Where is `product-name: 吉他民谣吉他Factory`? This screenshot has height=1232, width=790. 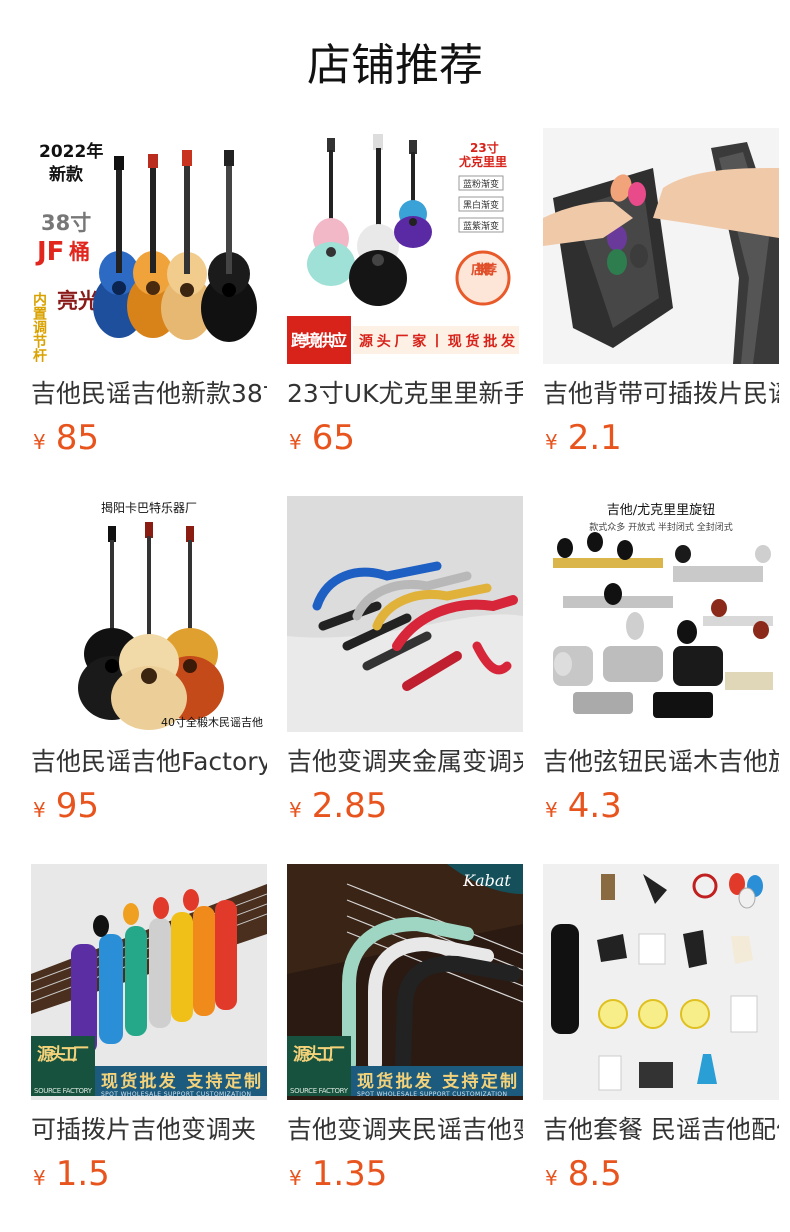
product-name: 吉他民谣吉他Factory is located at coordinates (149, 762).